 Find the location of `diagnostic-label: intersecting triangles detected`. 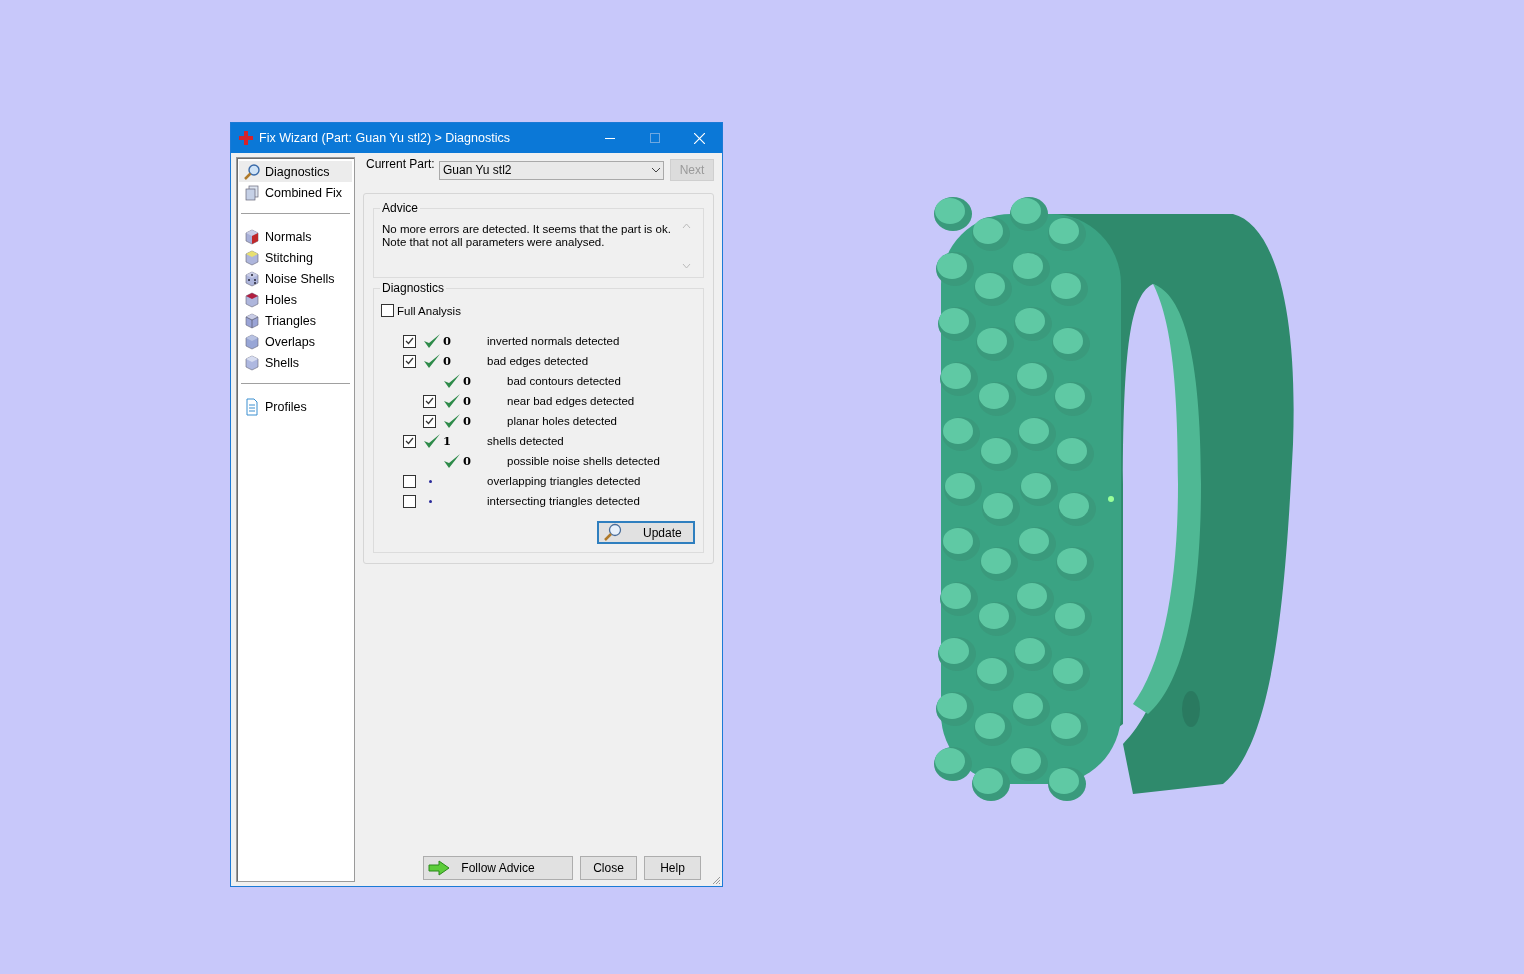

diagnostic-label: intersecting triangles detected is located at coordinates (563, 501).